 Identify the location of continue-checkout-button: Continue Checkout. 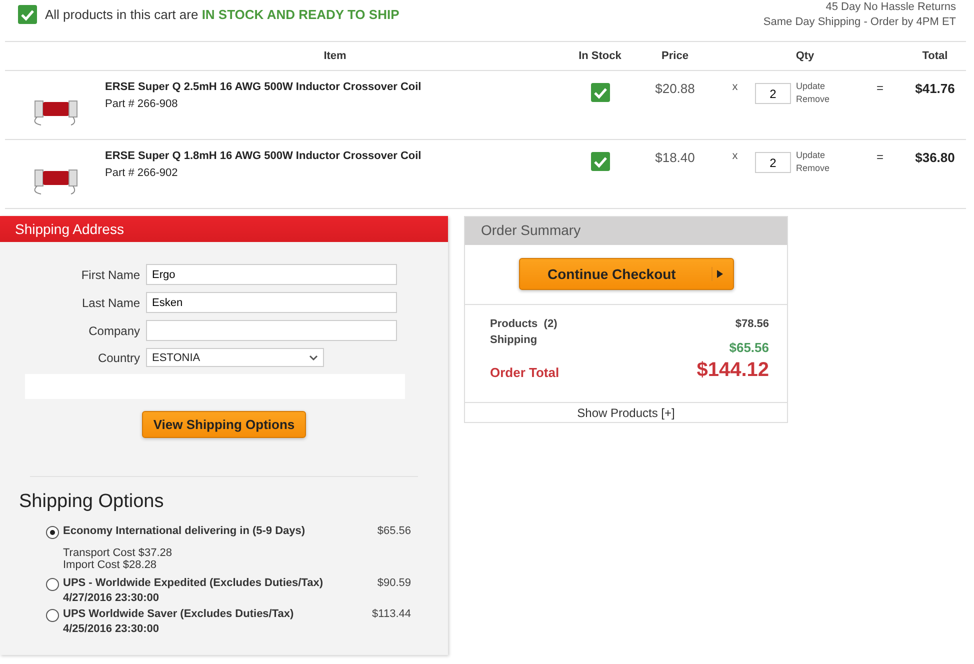
(626, 274).